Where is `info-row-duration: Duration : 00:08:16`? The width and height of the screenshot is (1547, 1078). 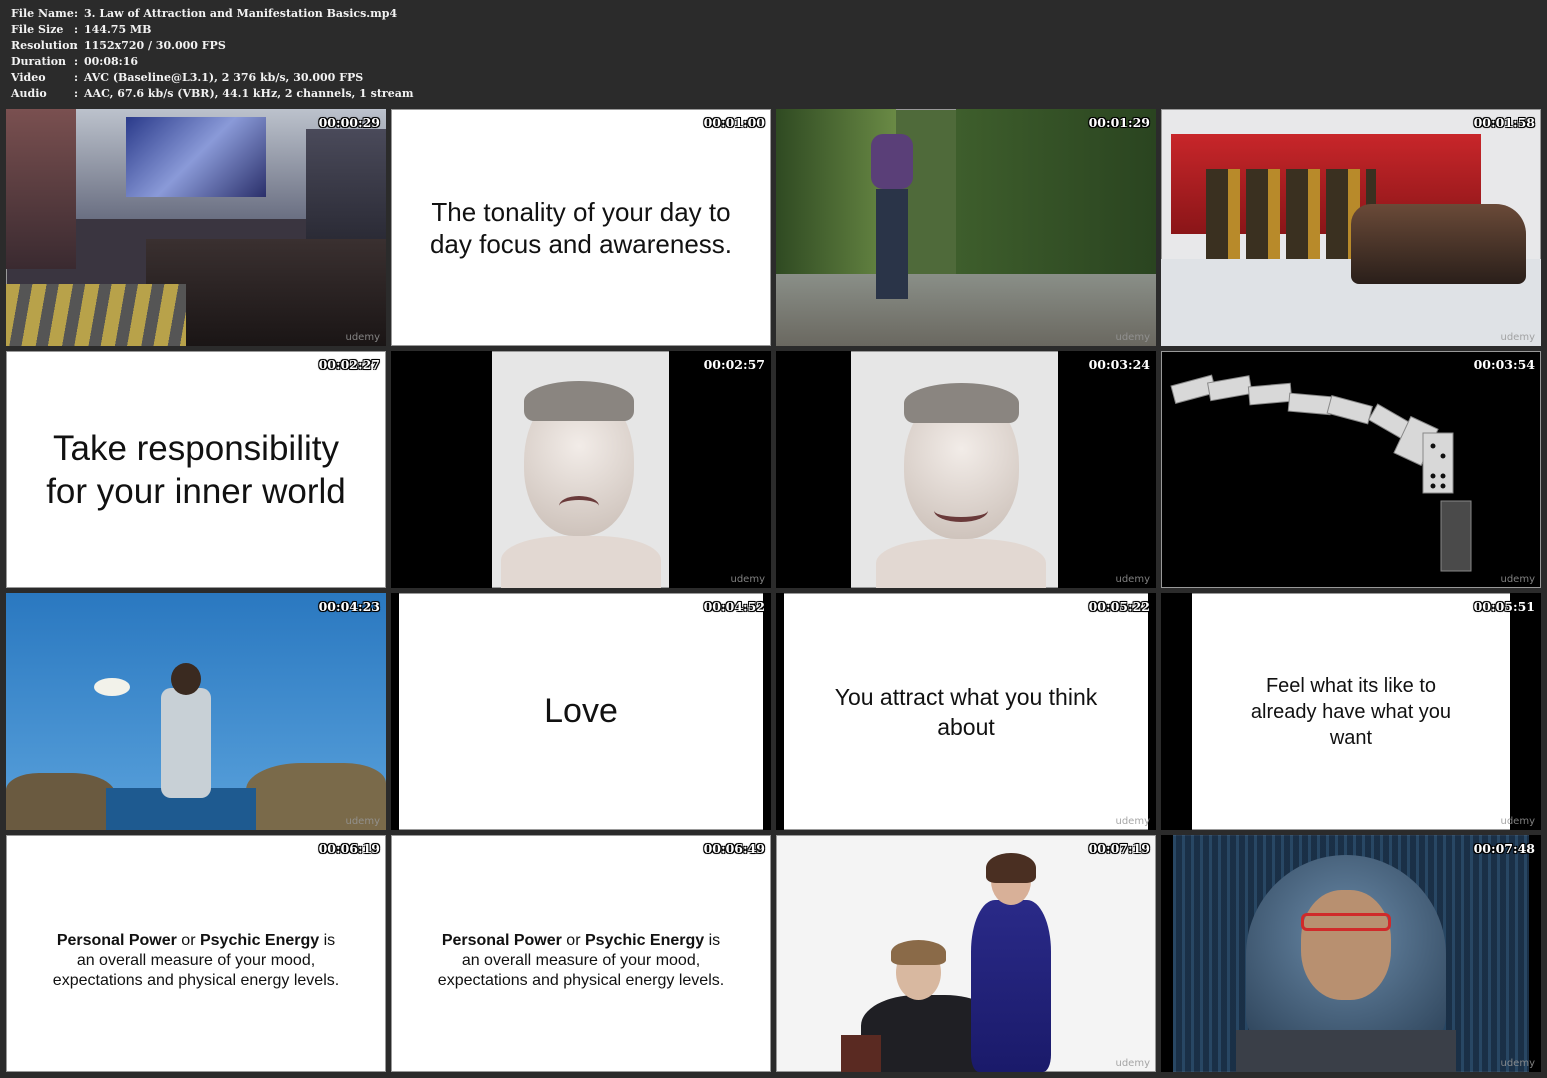
info-row-duration: Duration : 00:08:16 is located at coordinates (212, 62).